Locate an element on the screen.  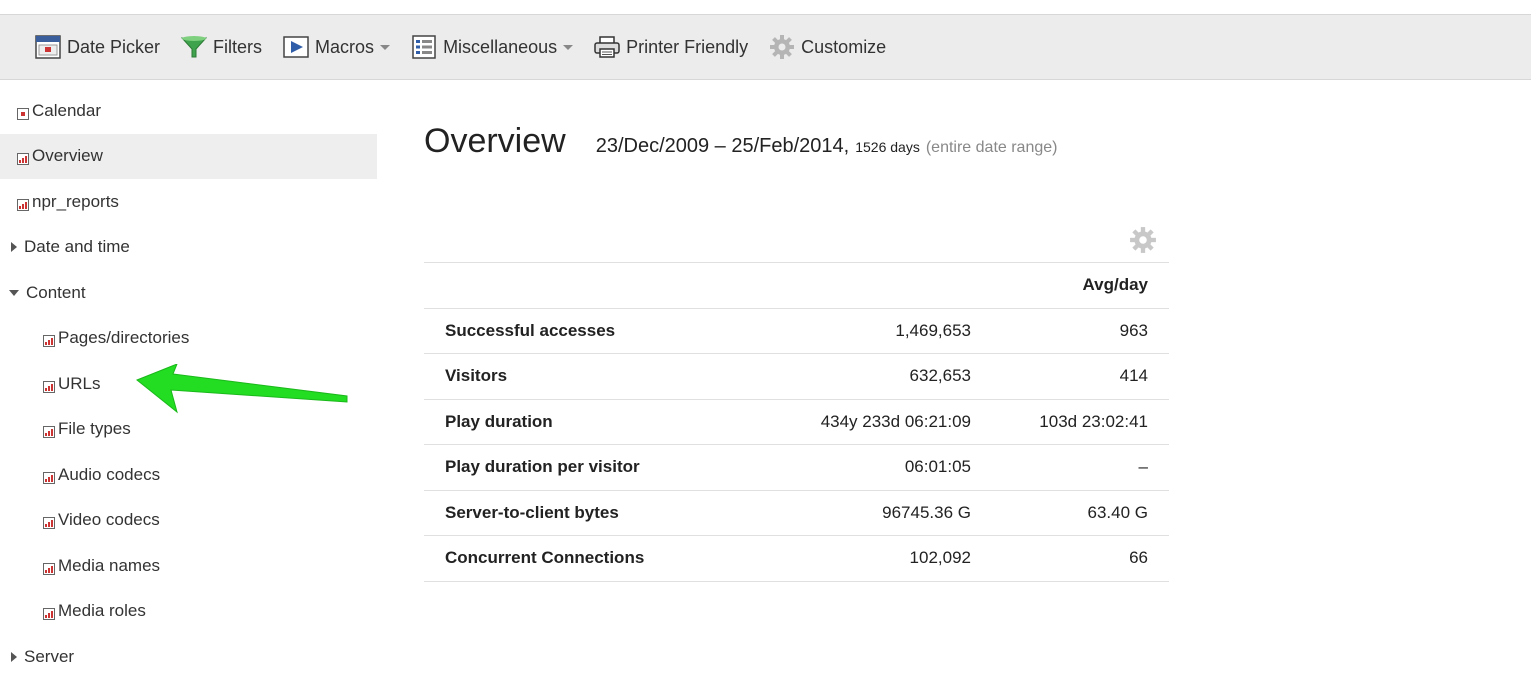
play-icon is located at coordinates (296, 47).